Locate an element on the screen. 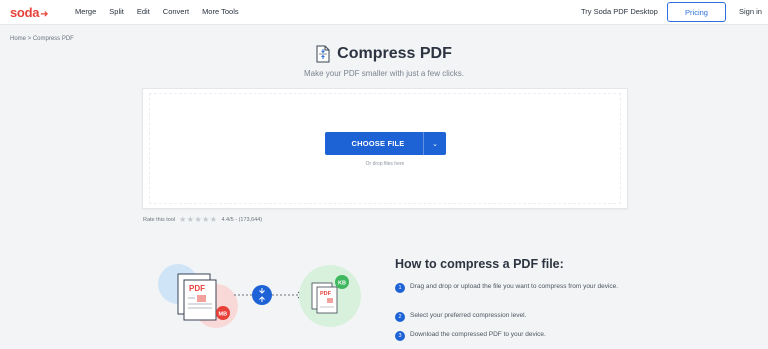 The width and height of the screenshot is (768, 349). step-text: Select your preferred compression level. is located at coordinates (468, 315).